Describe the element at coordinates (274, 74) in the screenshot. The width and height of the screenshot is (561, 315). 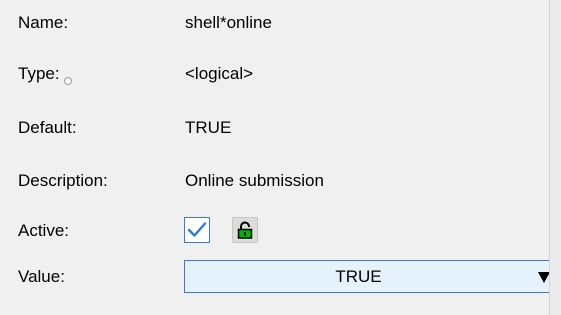
I see `type-row: Type: <logical>` at that location.